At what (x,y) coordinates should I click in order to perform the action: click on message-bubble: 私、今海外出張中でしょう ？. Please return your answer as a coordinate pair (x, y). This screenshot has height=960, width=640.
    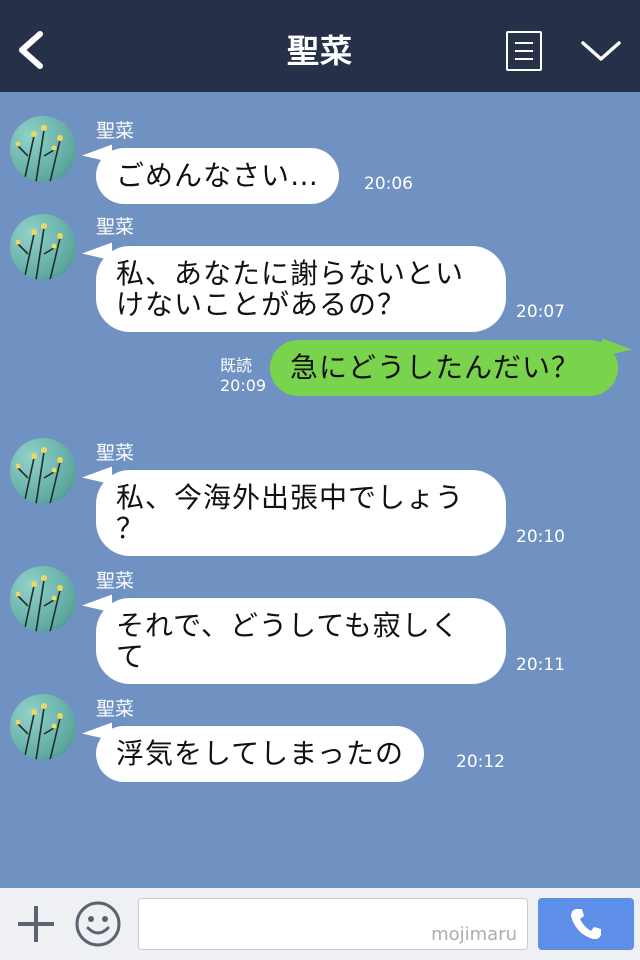
    Looking at the image, I should click on (301, 513).